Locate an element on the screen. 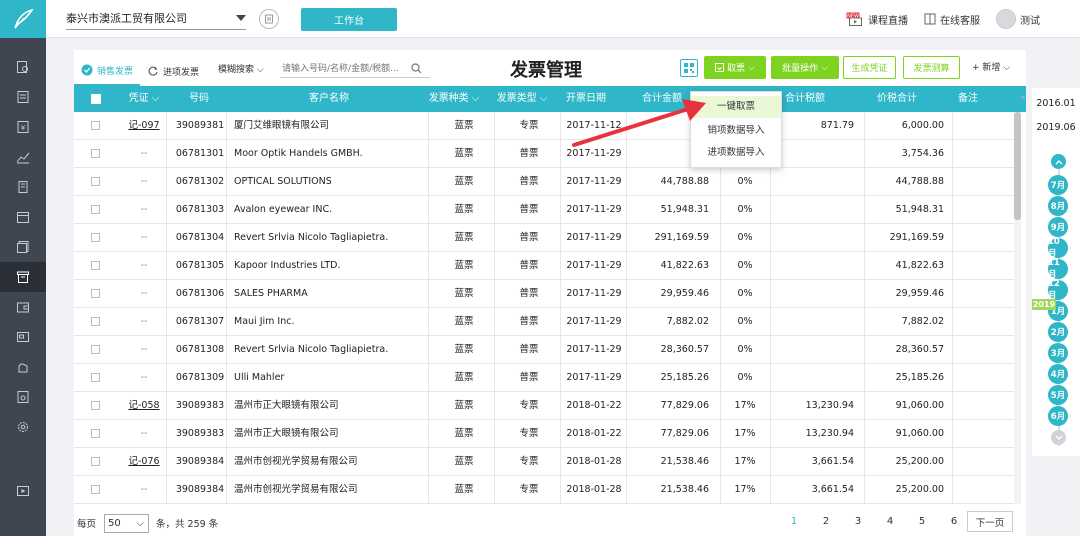 Image resolution: width=1080 pixels, height=536 pixels. cell-voucher: 记-058 is located at coordinates (144, 406).